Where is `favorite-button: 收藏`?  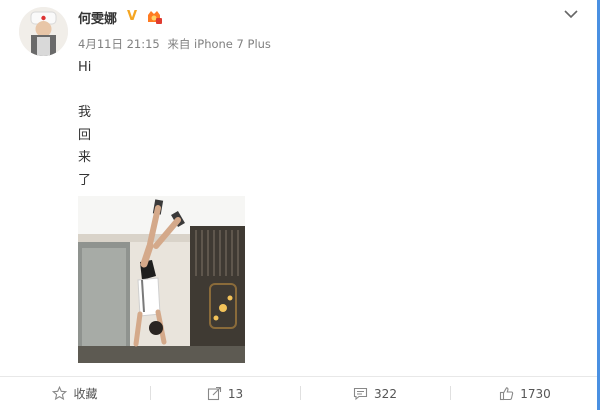
favorite-button: 收藏 is located at coordinates (75, 393).